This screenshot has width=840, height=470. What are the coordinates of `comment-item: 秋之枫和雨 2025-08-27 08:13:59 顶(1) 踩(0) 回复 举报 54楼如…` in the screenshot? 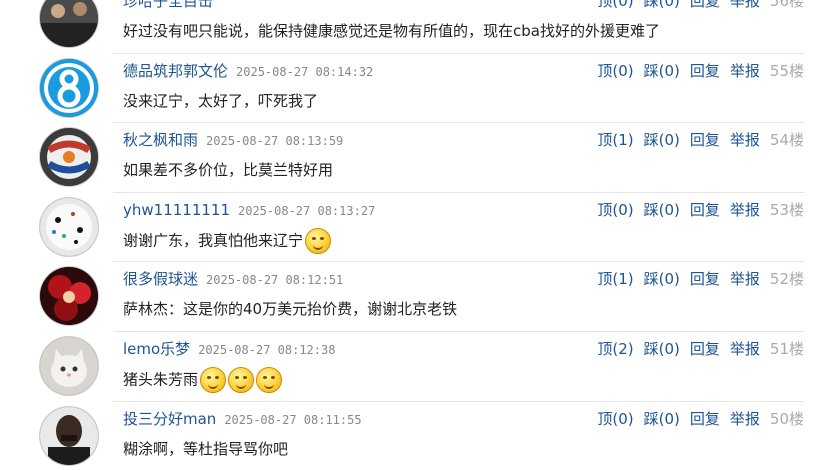 It's located at (420, 157).